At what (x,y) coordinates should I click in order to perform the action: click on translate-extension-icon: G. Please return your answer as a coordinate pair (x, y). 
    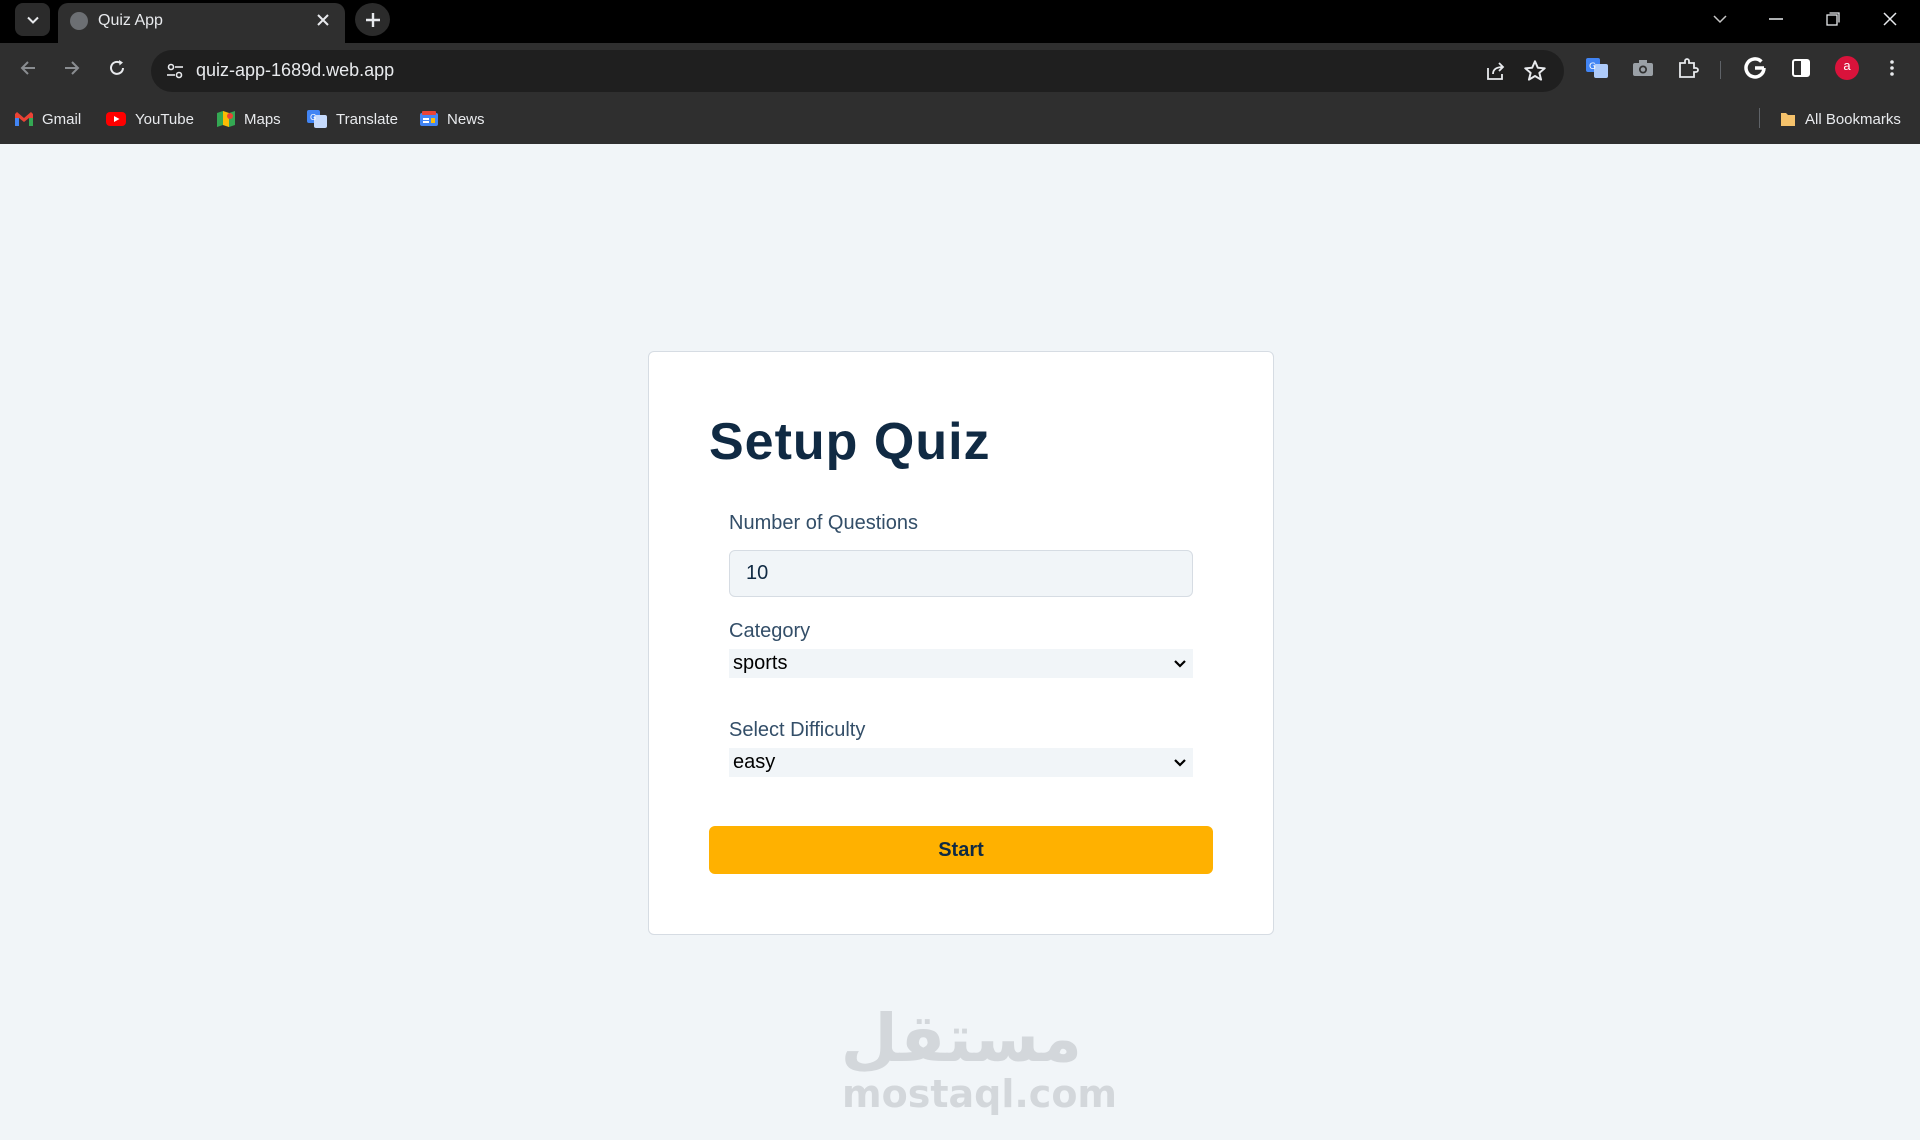
    Looking at the image, I should click on (1597, 68).